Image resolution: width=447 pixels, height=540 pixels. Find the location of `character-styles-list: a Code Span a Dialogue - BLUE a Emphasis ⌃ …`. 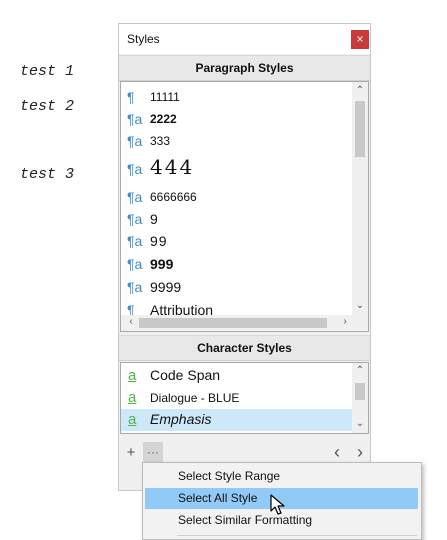

character-styles-list: a Code Span a Dialogue - BLUE a Emphasis ⌃ … is located at coordinates (244, 398).